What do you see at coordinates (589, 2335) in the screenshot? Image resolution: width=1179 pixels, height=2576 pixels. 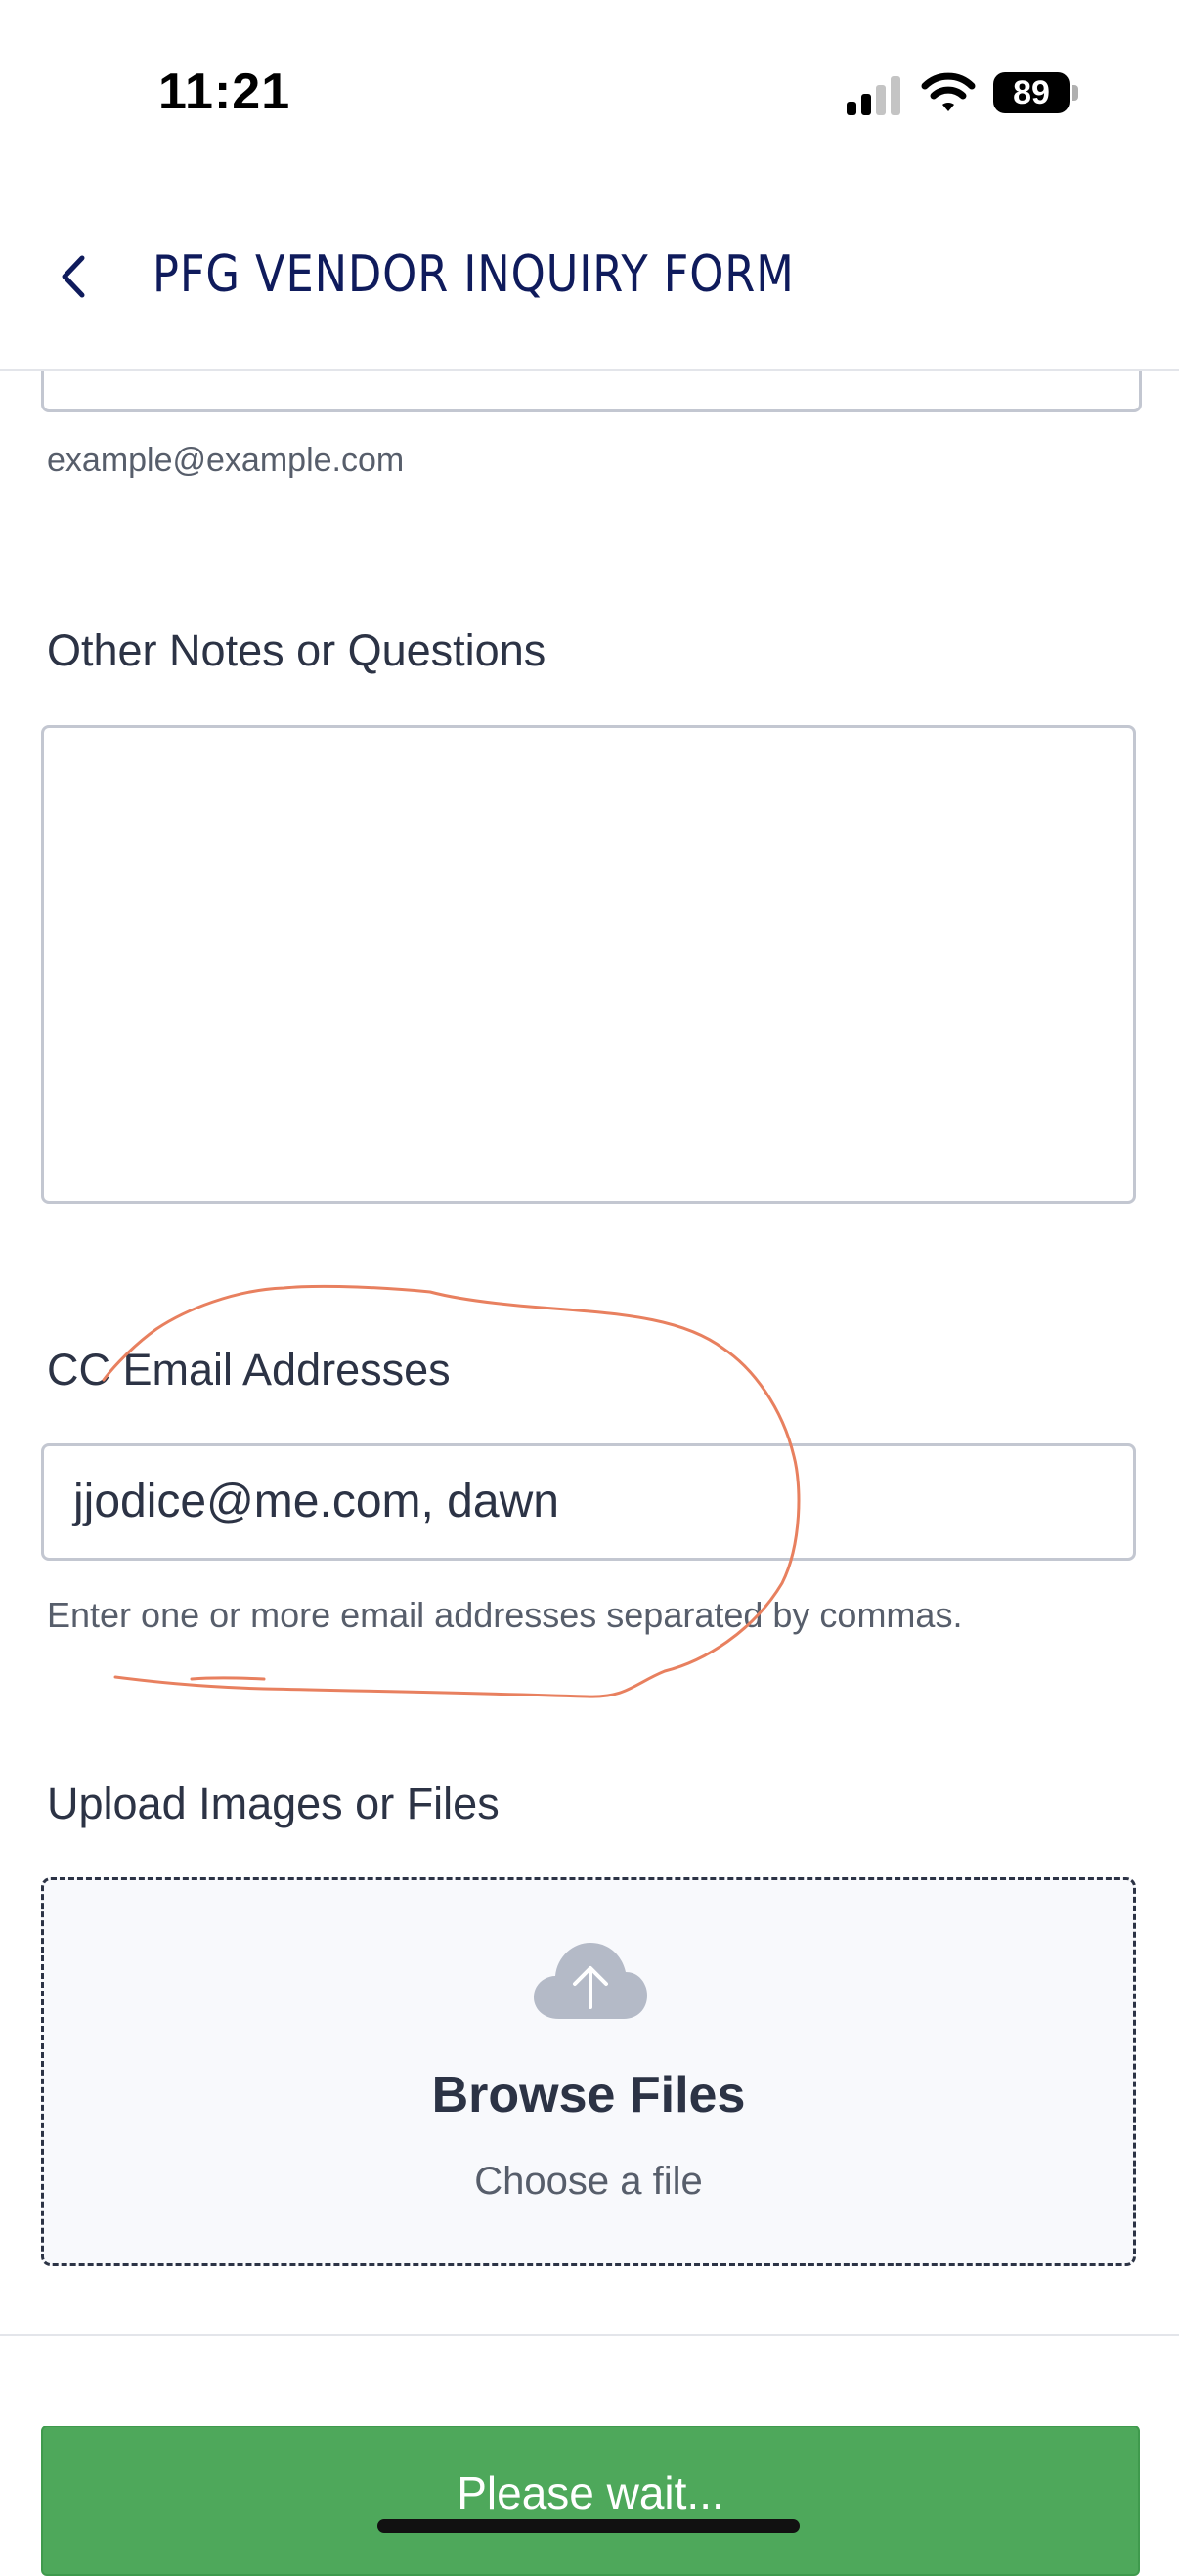 I see `divider` at bounding box center [589, 2335].